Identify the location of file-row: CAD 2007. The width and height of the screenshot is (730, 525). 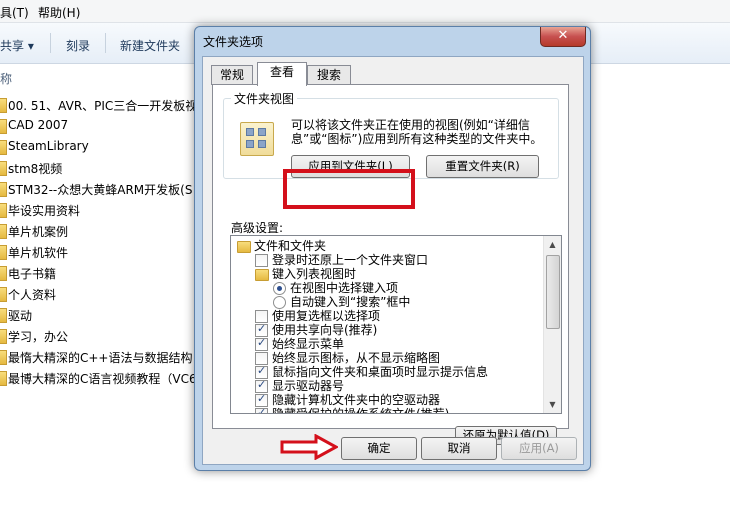
(100, 125).